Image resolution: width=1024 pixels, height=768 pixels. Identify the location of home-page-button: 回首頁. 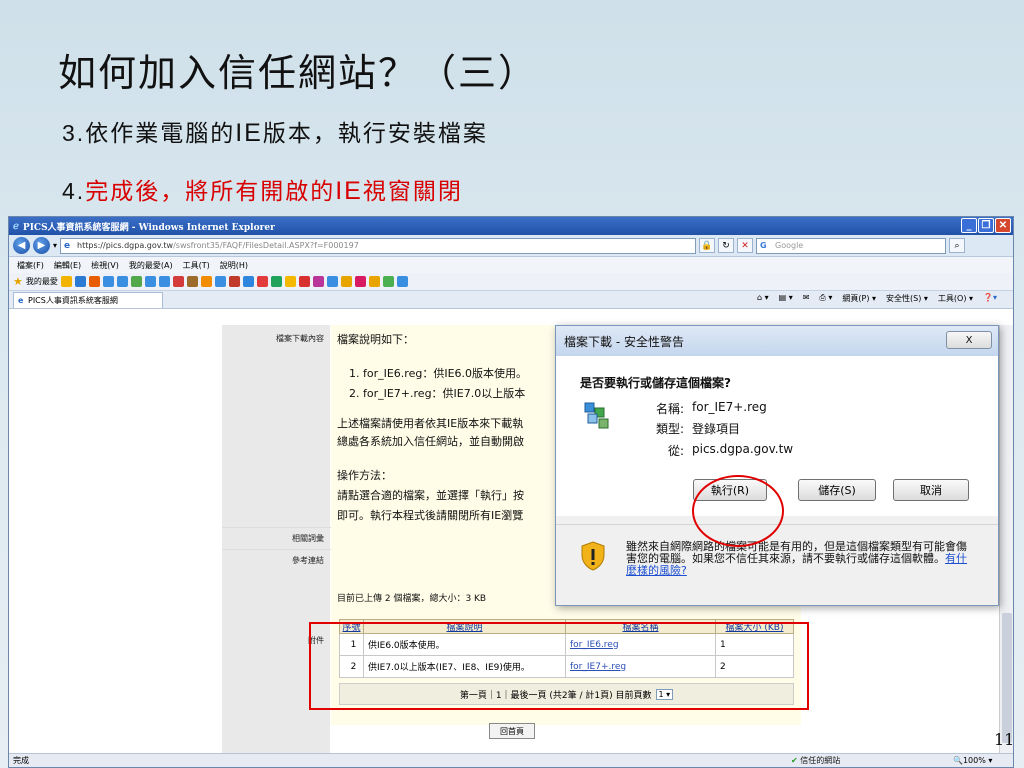
(512, 731).